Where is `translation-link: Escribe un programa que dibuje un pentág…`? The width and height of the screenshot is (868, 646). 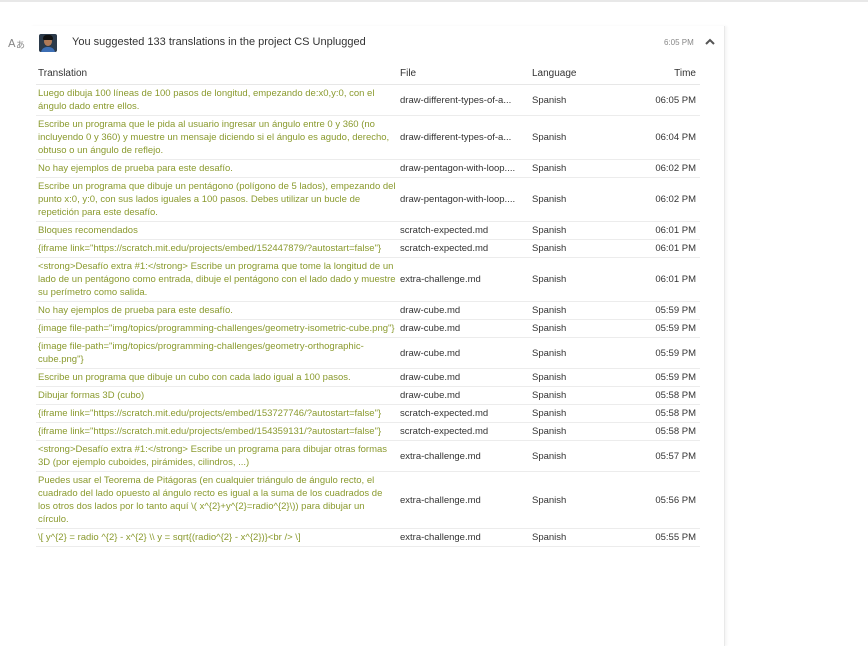
translation-link: Escribe un programa que dibuje un pentág… is located at coordinates (217, 199).